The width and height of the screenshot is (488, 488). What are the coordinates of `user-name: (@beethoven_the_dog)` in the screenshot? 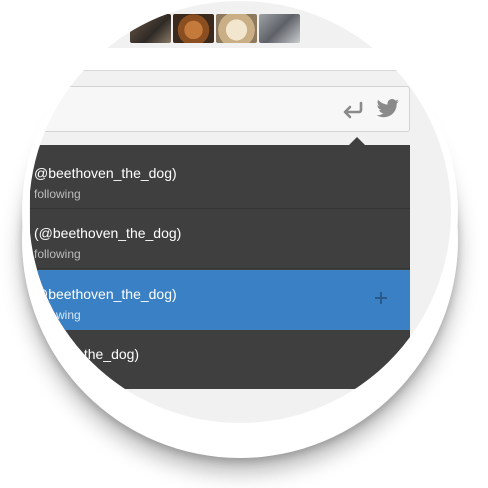 It's located at (108, 233).